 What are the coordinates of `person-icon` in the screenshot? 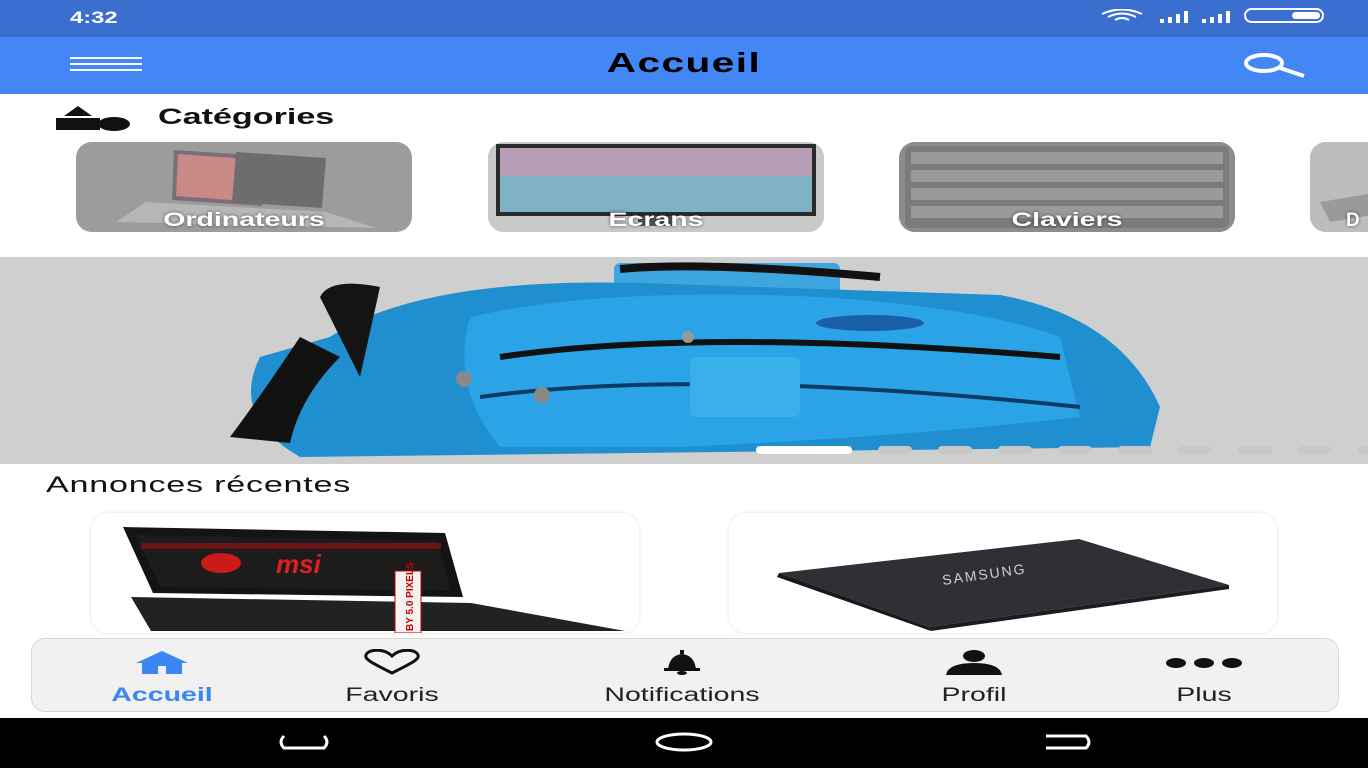 It's located at (974, 662).